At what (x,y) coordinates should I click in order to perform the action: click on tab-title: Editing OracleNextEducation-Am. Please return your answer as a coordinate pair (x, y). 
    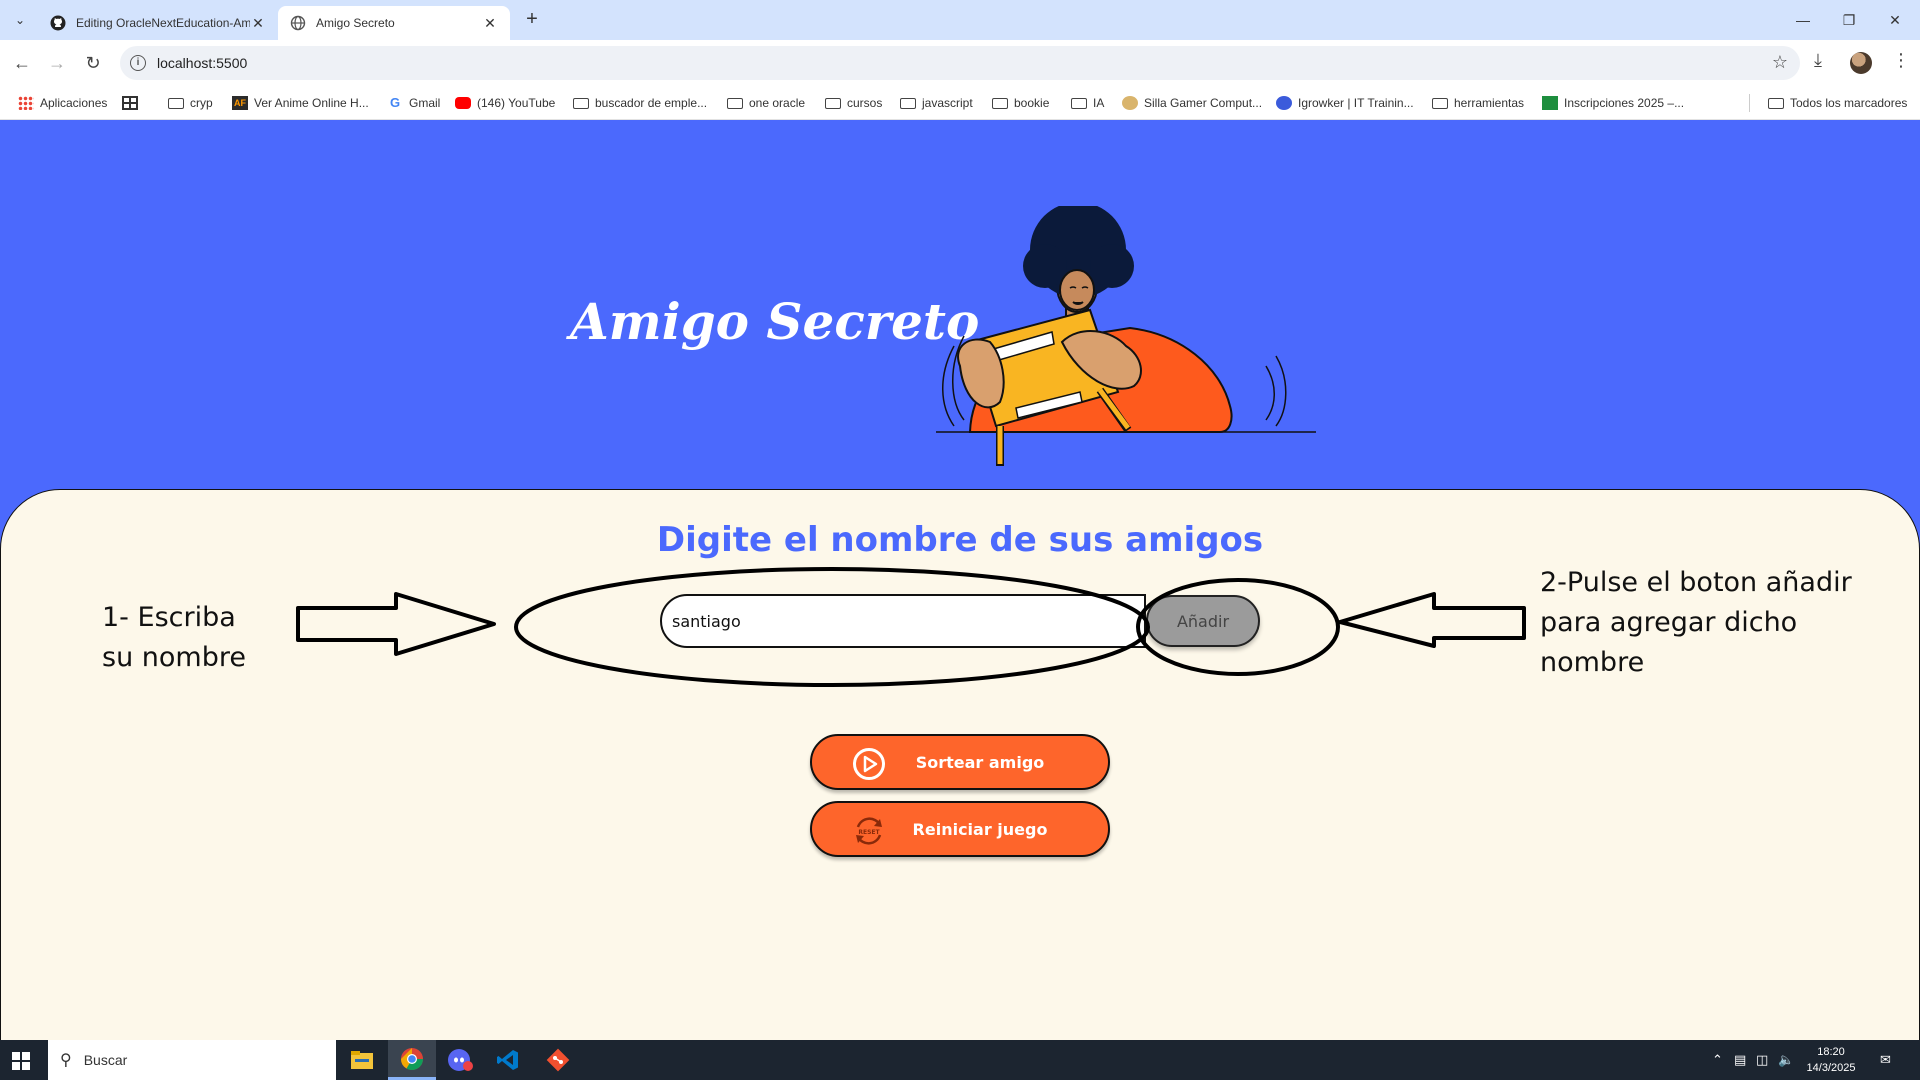
    Looking at the image, I should click on (163, 23).